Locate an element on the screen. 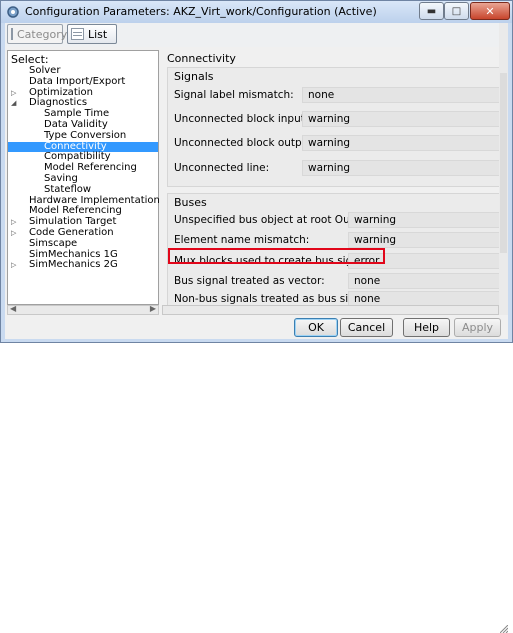 Image resolution: width=513 pixels, height=633 pixels. element-name-mismatch-row: Element name mismatch: warning is located at coordinates (337, 240).